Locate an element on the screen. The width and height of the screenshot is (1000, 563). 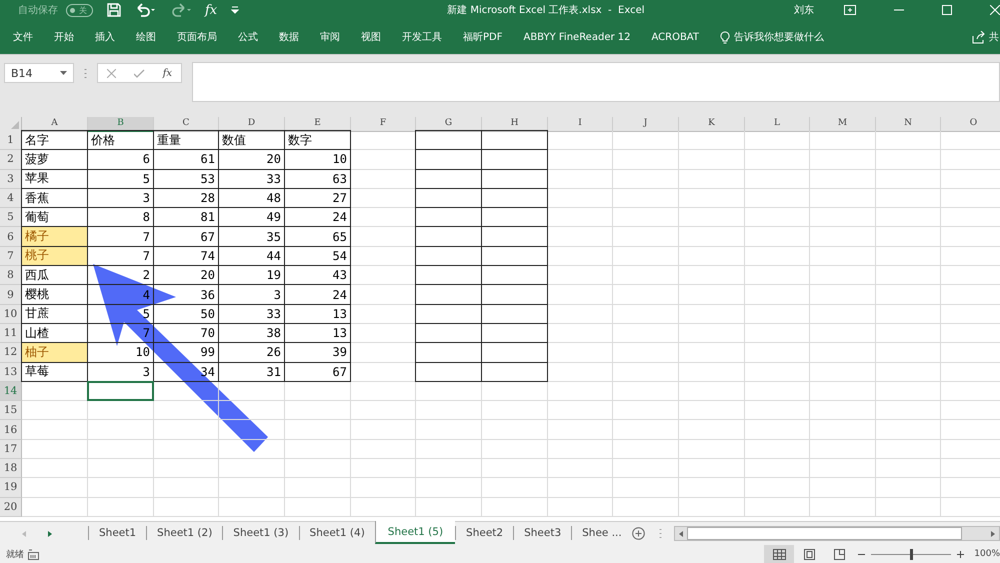
horizontal-scrollbar is located at coordinates (837, 533).